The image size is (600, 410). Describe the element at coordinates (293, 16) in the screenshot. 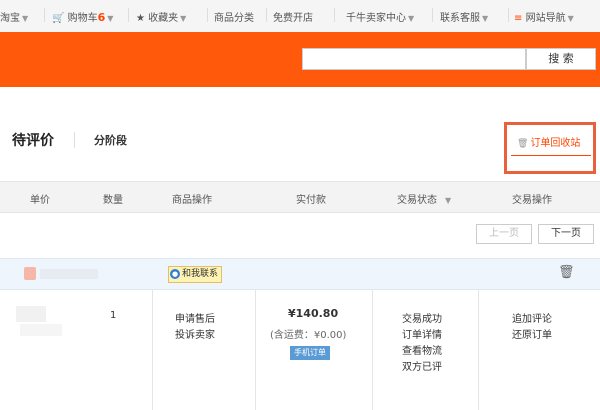

I see `open-shop-link: 免费开店` at that location.